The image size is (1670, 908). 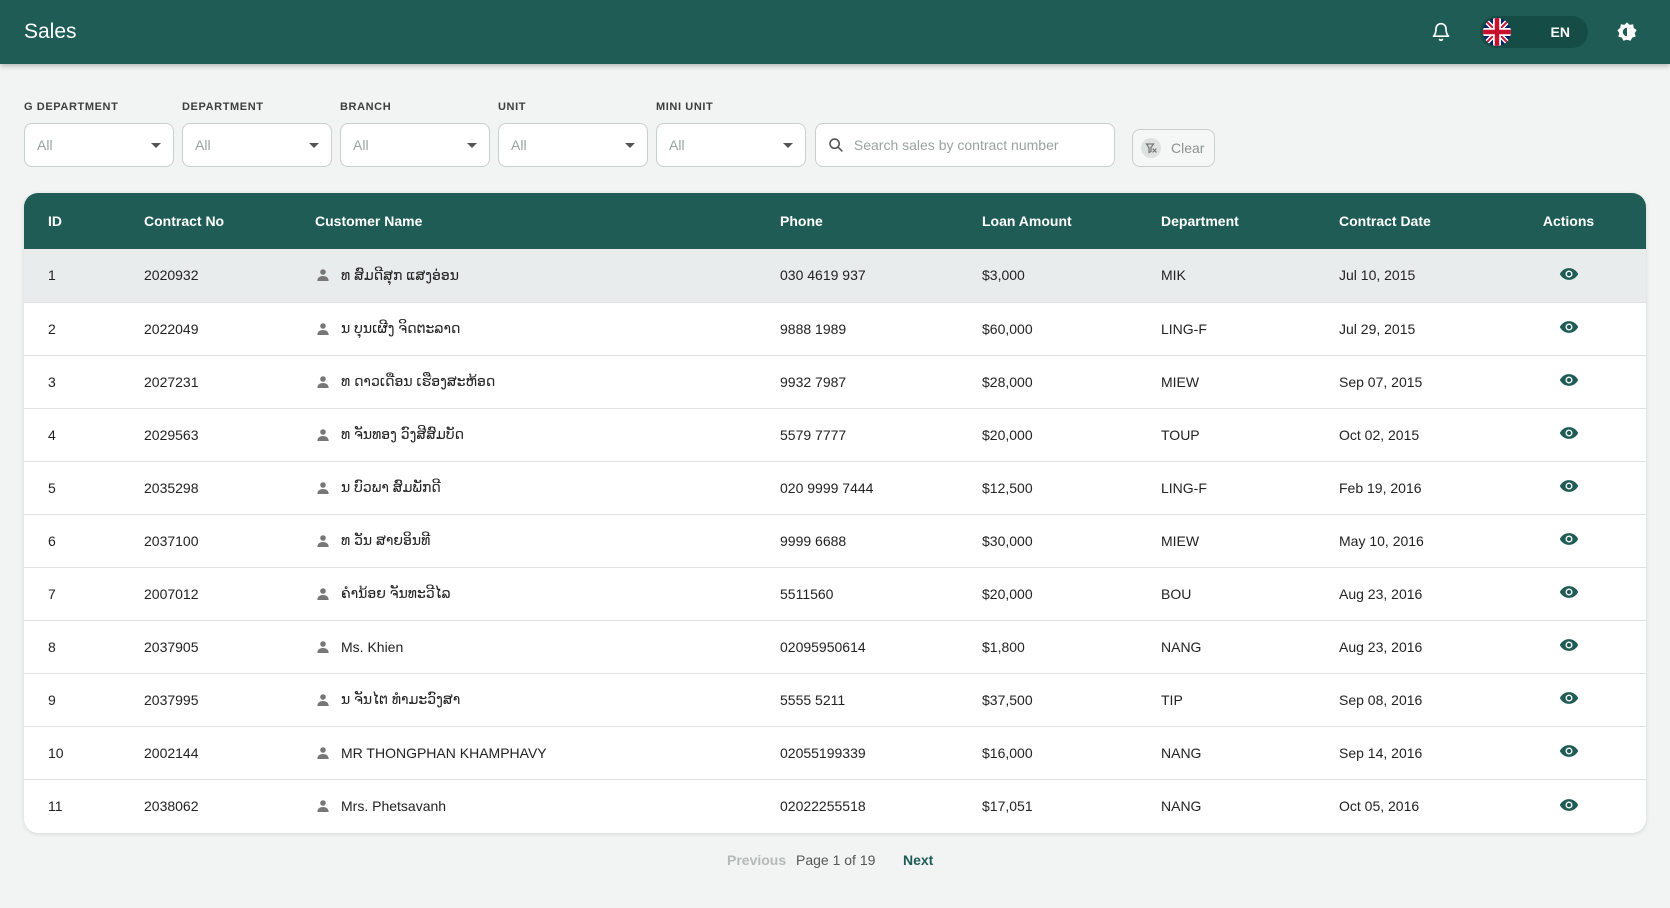 I want to click on column-header-department: Department, so click(x=1226, y=221).